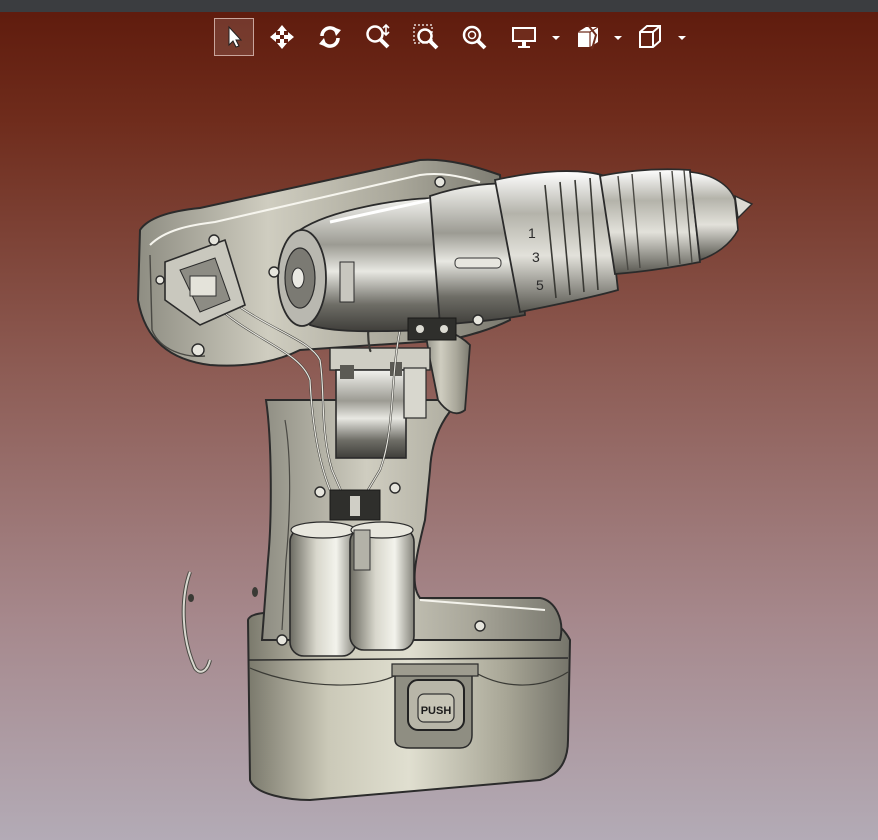  Describe the element at coordinates (744, 207) in the screenshot. I see `drill-bit-tip` at that location.